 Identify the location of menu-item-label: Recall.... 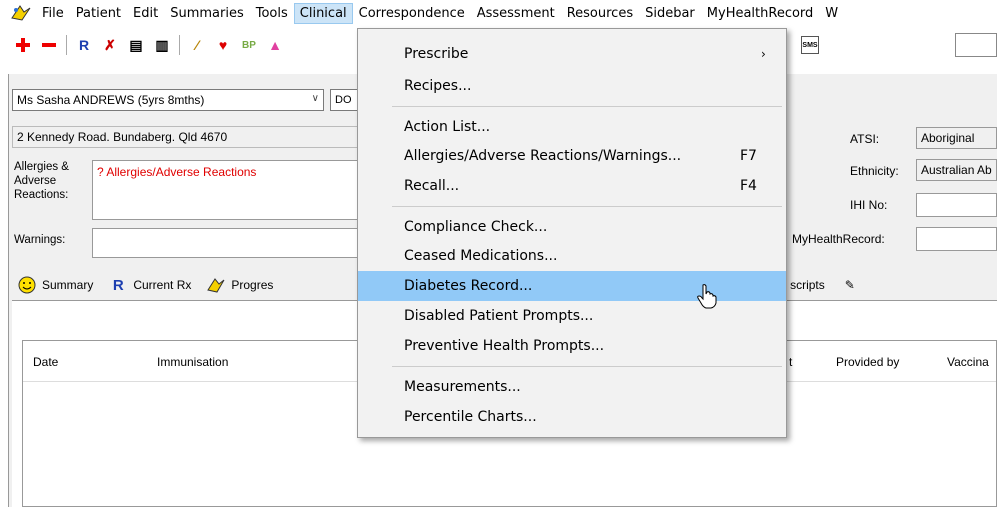
(432, 186).